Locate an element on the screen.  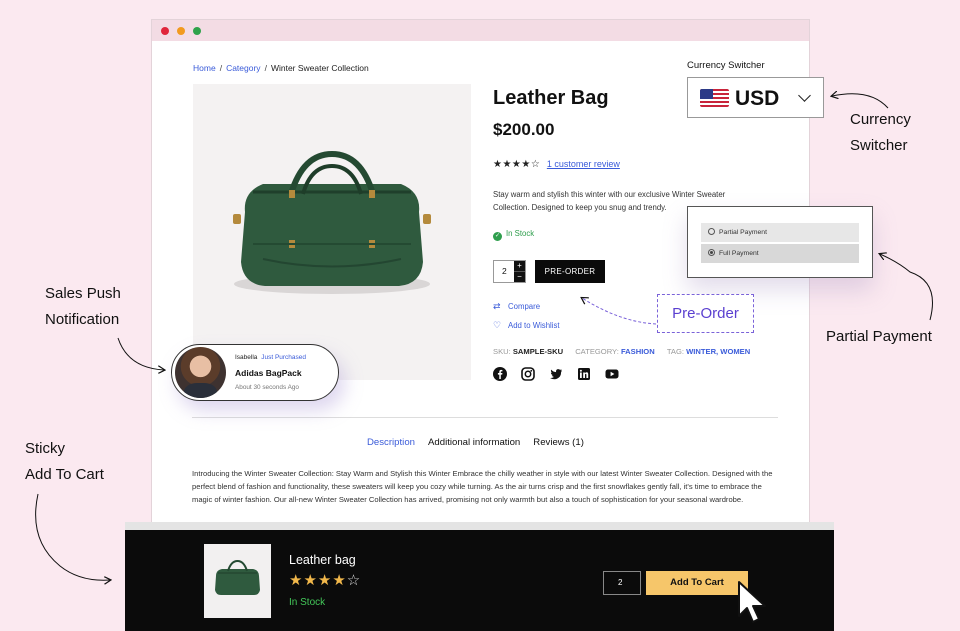
sticky-product-title: Leather bag is located at coordinates (322, 560).